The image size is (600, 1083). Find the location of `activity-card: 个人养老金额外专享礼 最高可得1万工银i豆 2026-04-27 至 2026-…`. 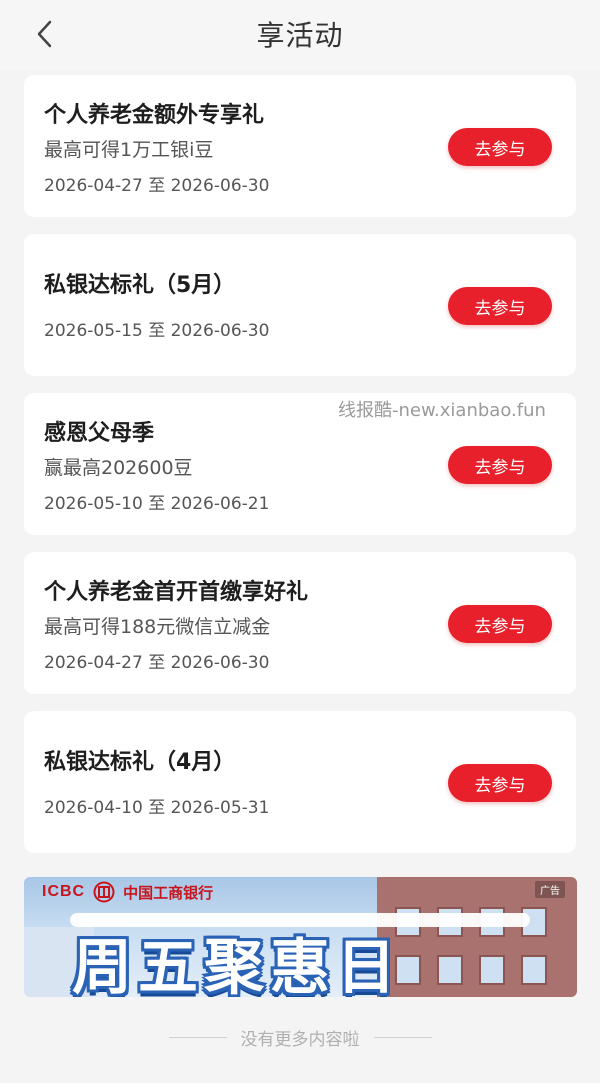

activity-card: 个人养老金额外专享礼 最高可得1万工银i豆 2026-04-27 至 2026-… is located at coordinates (300, 146).